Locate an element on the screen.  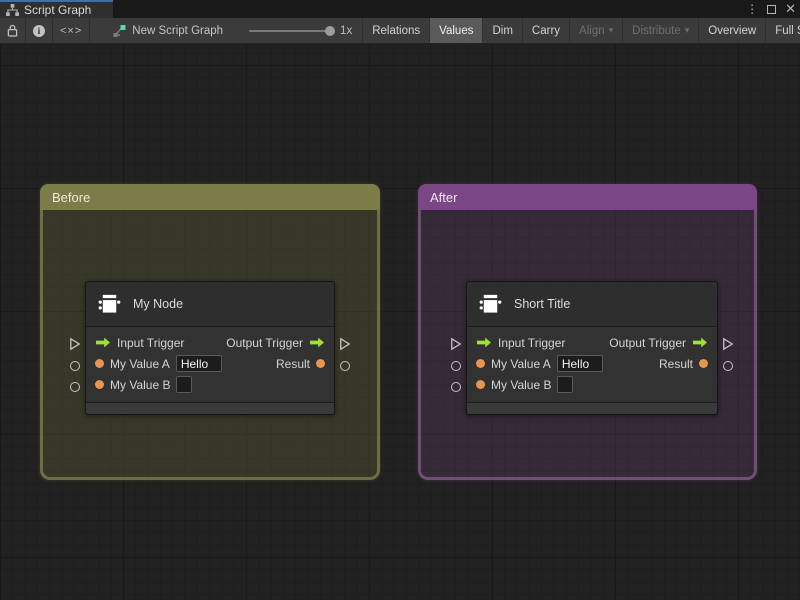
node-short-title: Short Title Input Trigger Output Trigger is located at coordinates (592, 348).